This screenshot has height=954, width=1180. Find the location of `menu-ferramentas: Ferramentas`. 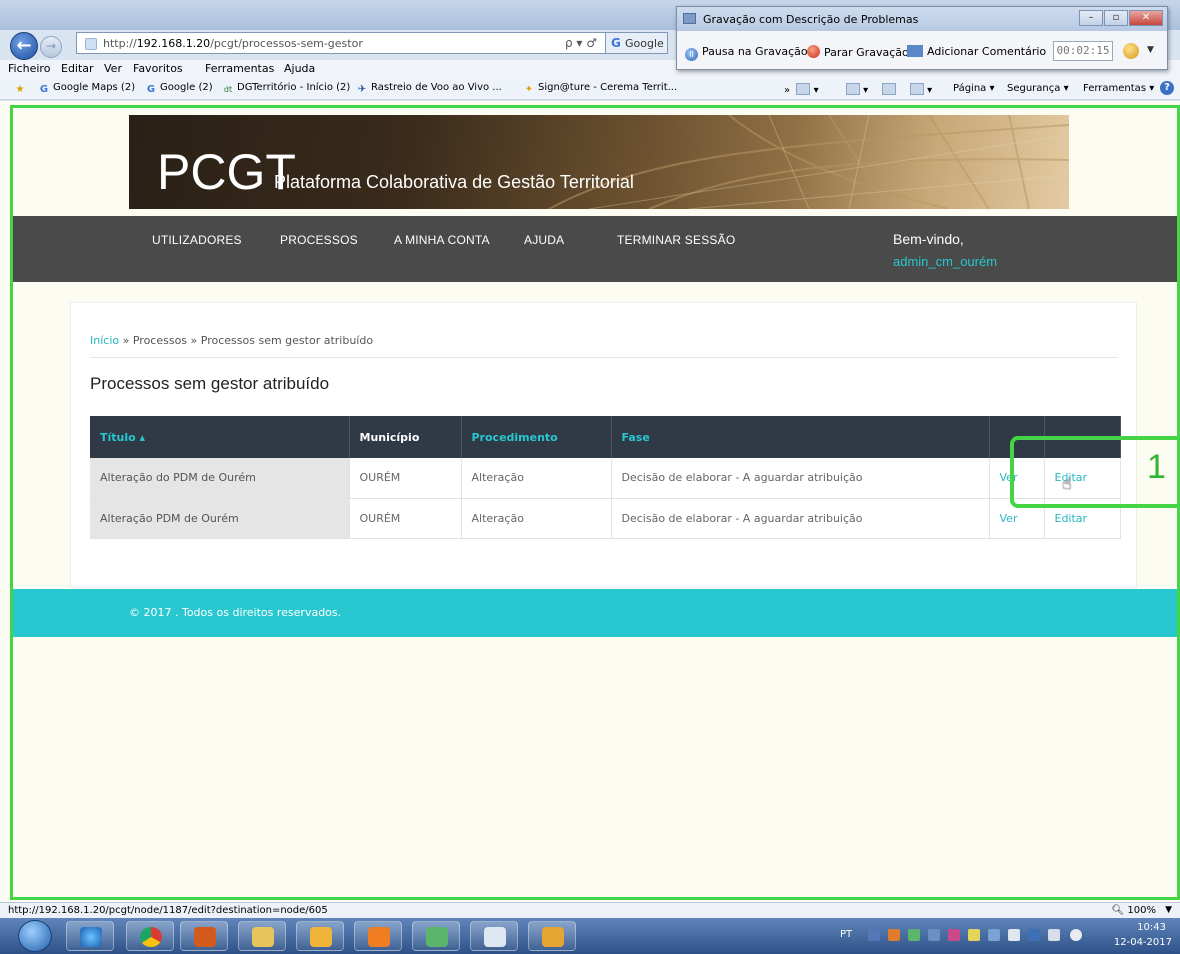

menu-ferramentas: Ferramentas is located at coordinates (239, 68).